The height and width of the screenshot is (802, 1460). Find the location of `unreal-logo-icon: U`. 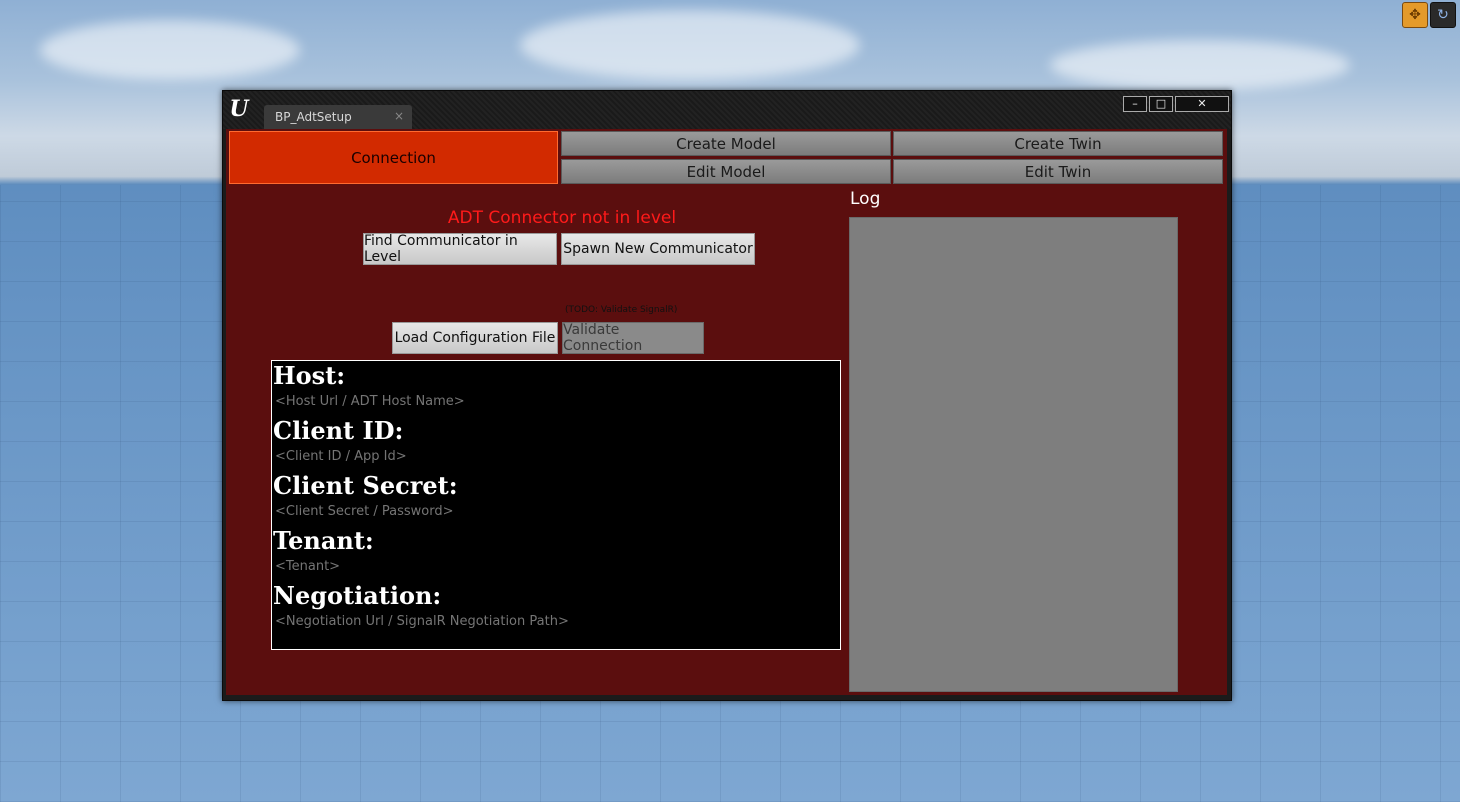

unreal-logo-icon: U is located at coordinates (239, 109).